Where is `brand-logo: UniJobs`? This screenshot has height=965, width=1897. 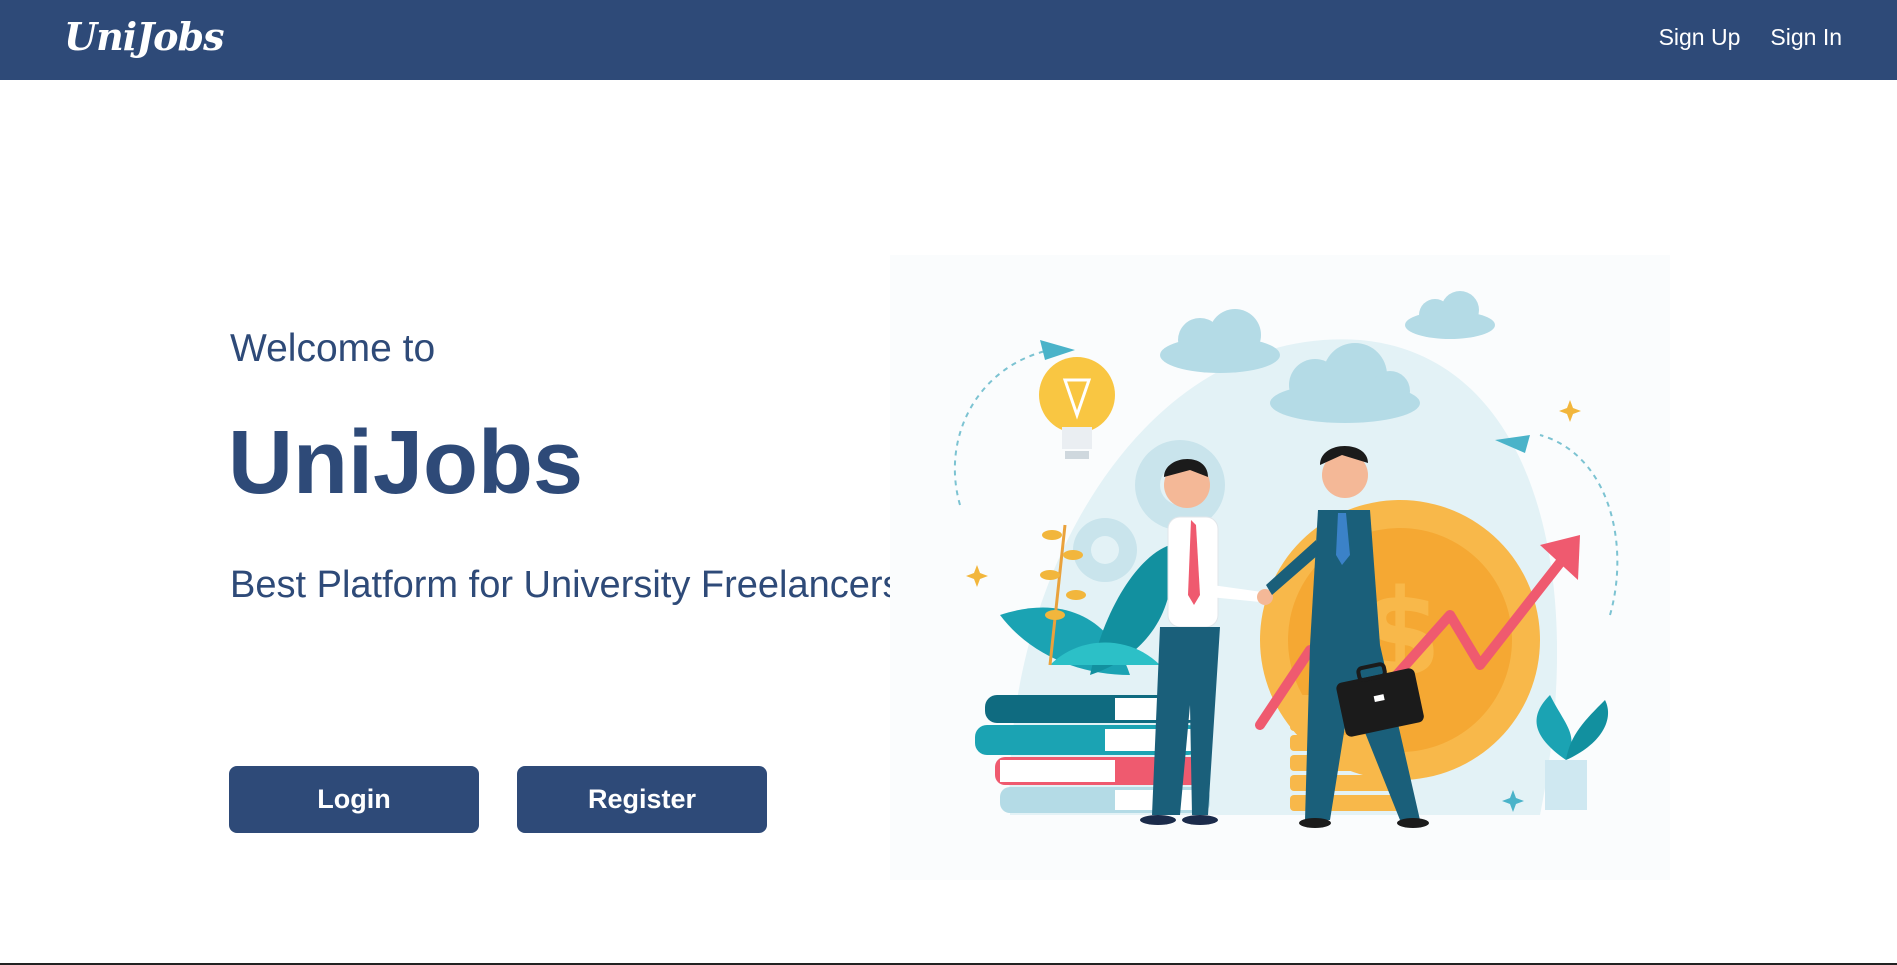 brand-logo: UniJobs is located at coordinates (144, 36).